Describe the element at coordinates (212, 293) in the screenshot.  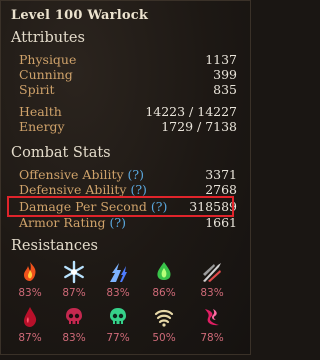
I see `pierce-resistance-value: 83%` at that location.